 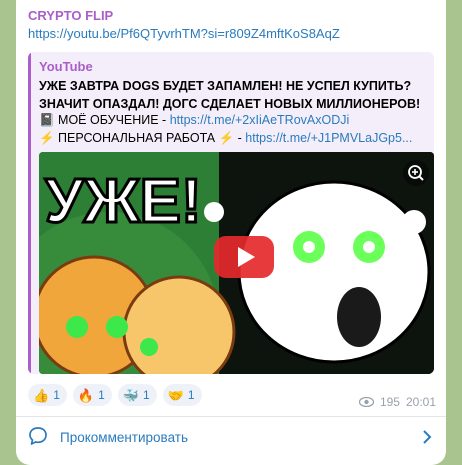 What do you see at coordinates (420, 402) in the screenshot?
I see `message-time: 20:01` at bounding box center [420, 402].